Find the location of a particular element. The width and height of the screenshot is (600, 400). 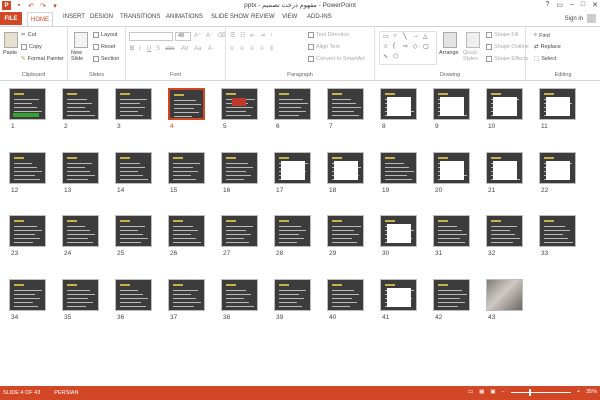

arrange-icon is located at coordinates (450, 40).